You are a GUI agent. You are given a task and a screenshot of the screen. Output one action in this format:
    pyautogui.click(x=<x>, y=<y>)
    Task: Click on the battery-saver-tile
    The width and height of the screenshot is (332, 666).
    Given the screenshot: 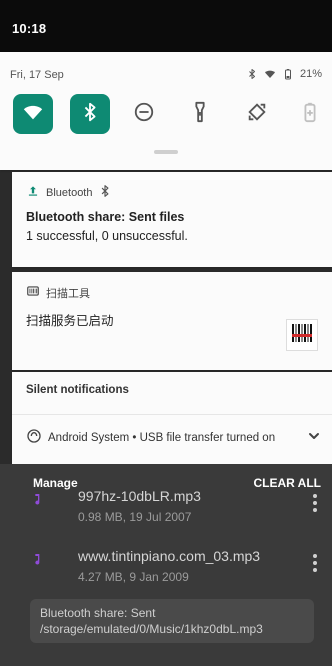 What is the action you would take?
    pyautogui.click(x=310, y=114)
    